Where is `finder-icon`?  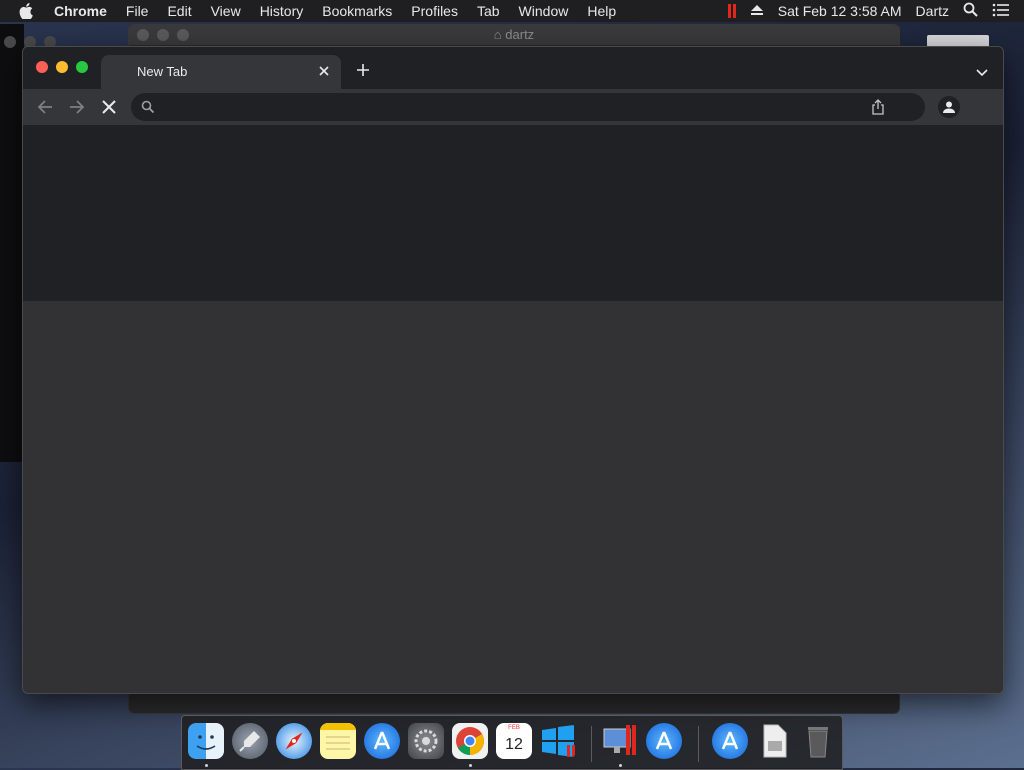
finder-icon is located at coordinates (206, 741).